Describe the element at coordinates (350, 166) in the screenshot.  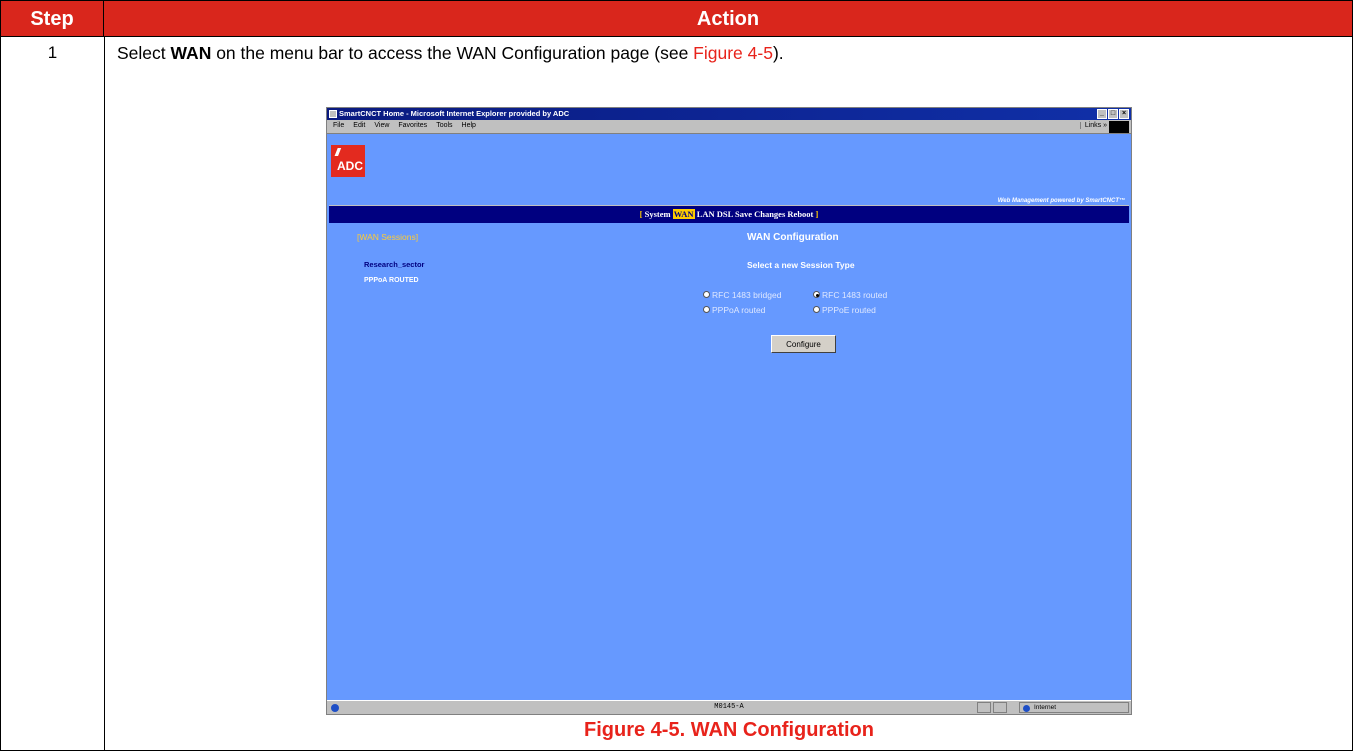
I see `logo-text: ADC` at that location.